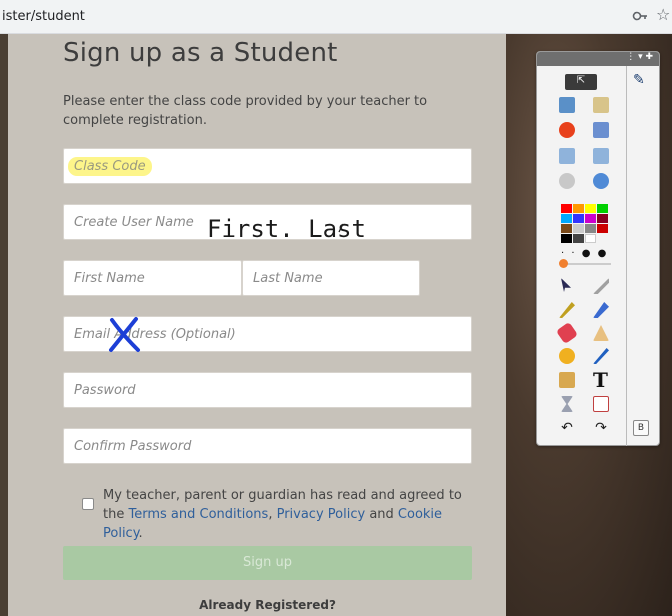 Image resolution: width=672 pixels, height=616 pixels. What do you see at coordinates (336, 17) in the screenshot?
I see `browser-address-bar: ister/student ☆` at bounding box center [336, 17].